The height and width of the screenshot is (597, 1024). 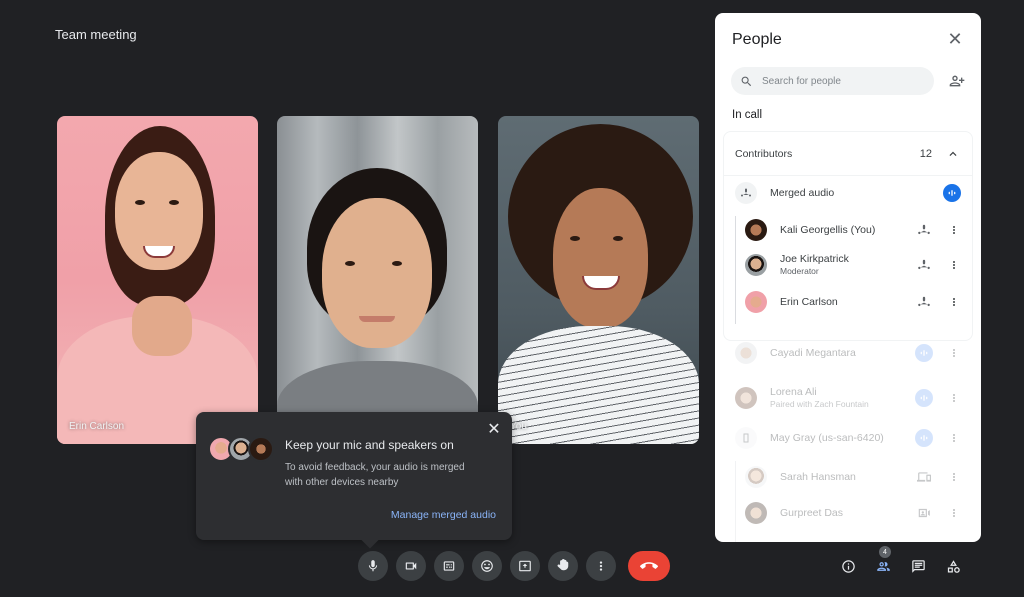 What do you see at coordinates (802, 193) in the screenshot?
I see `merged-audio-label: Merged audio` at bounding box center [802, 193].